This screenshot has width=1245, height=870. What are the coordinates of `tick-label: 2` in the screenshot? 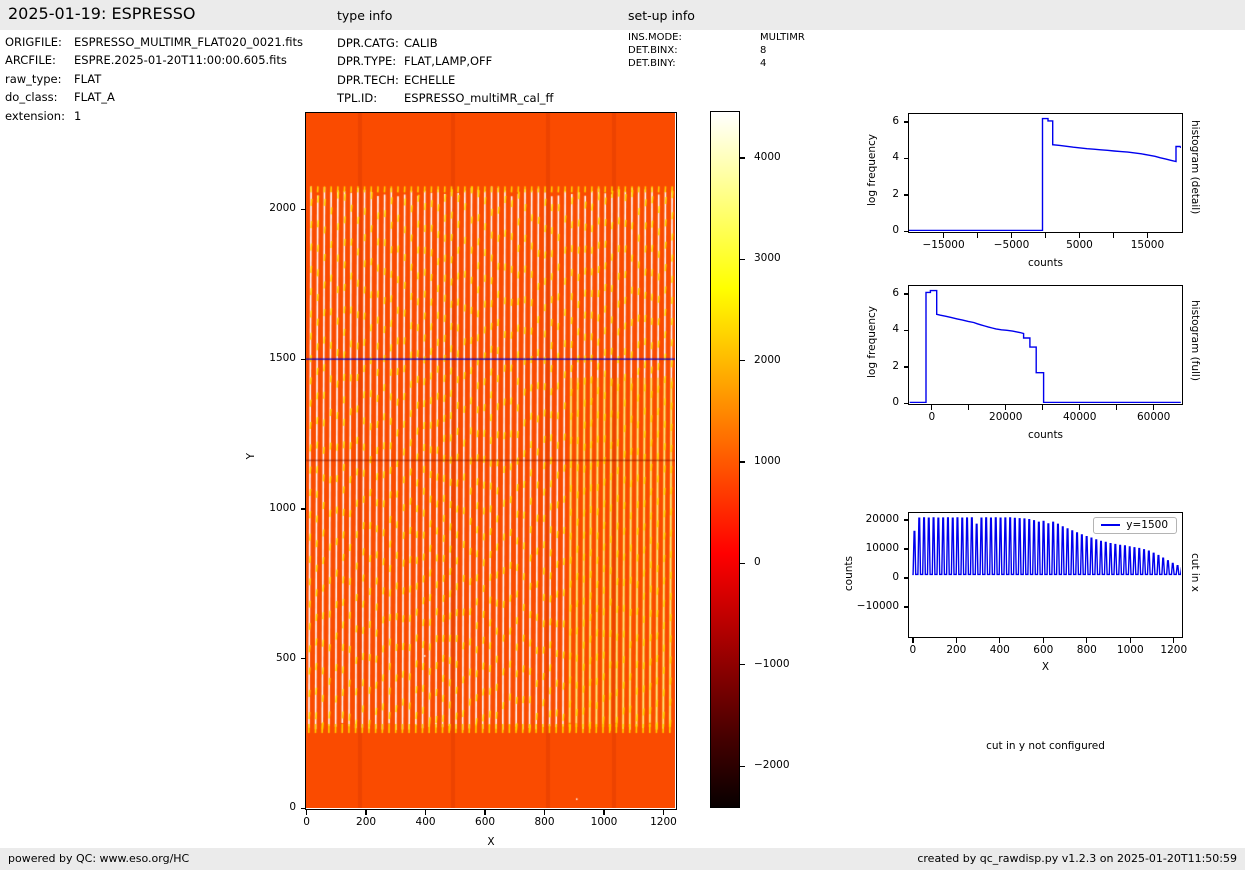 It's located at (895, 365).